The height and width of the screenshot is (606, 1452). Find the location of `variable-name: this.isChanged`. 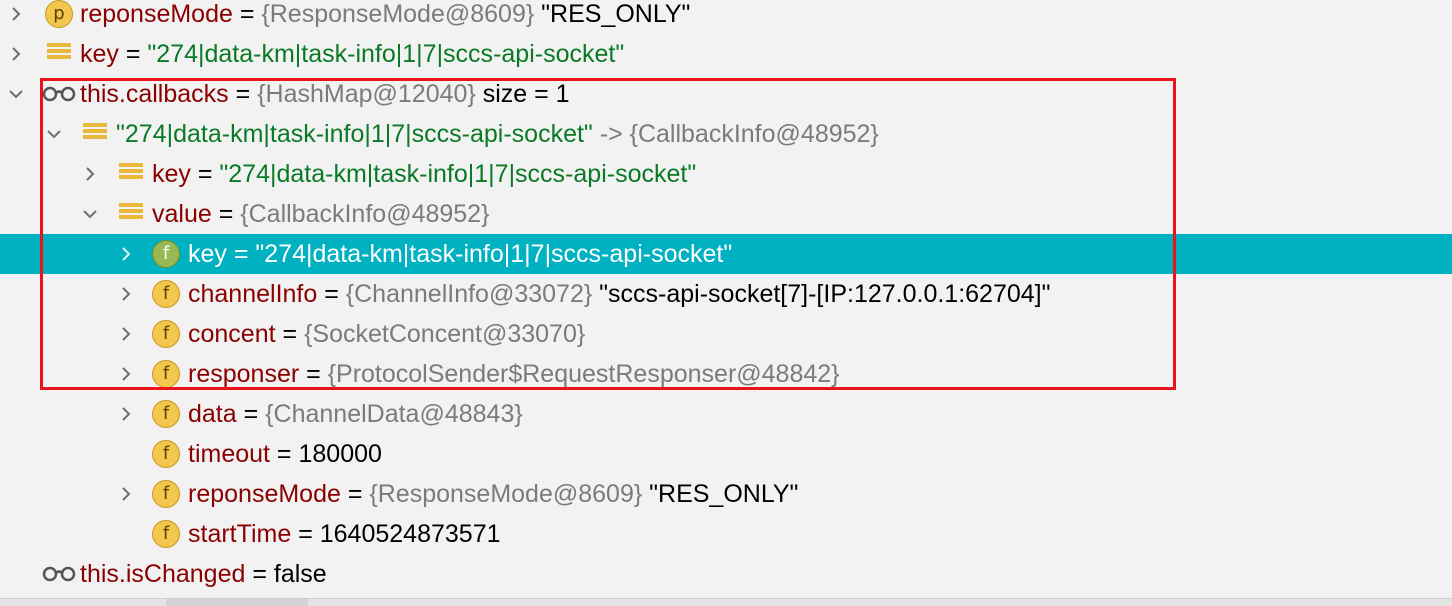

variable-name: this.isChanged is located at coordinates (163, 574).